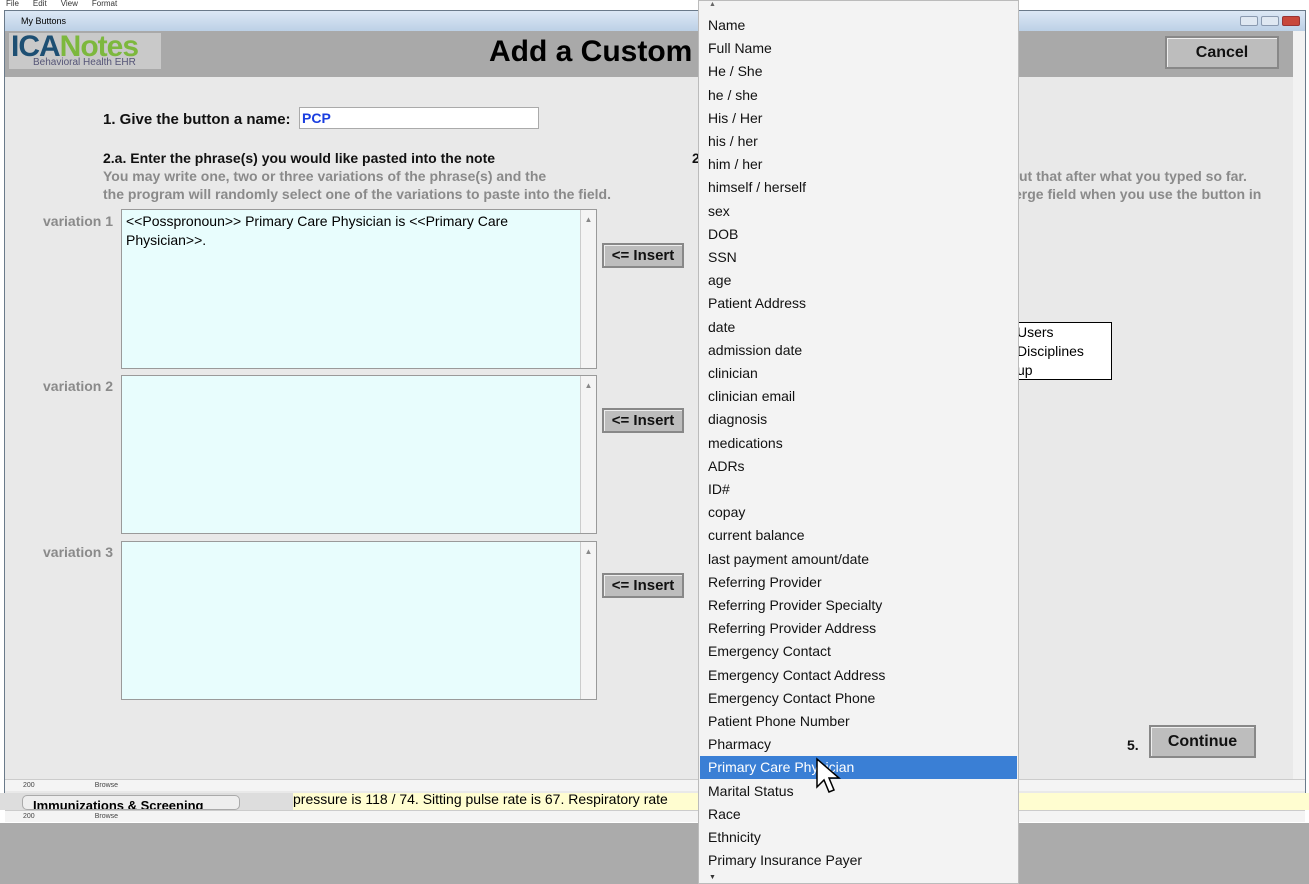 This screenshot has height=884, width=1309. Describe the element at coordinates (69, 4) in the screenshot. I see `menu-view: View` at that location.